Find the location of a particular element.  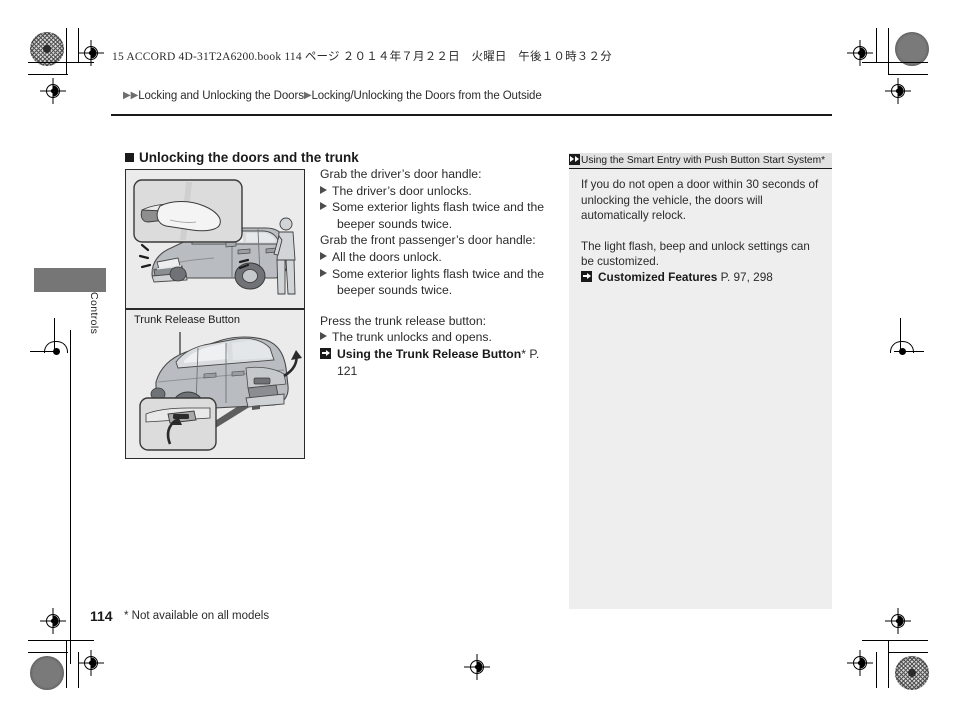

chapter-tab-marker is located at coordinates (70, 280).